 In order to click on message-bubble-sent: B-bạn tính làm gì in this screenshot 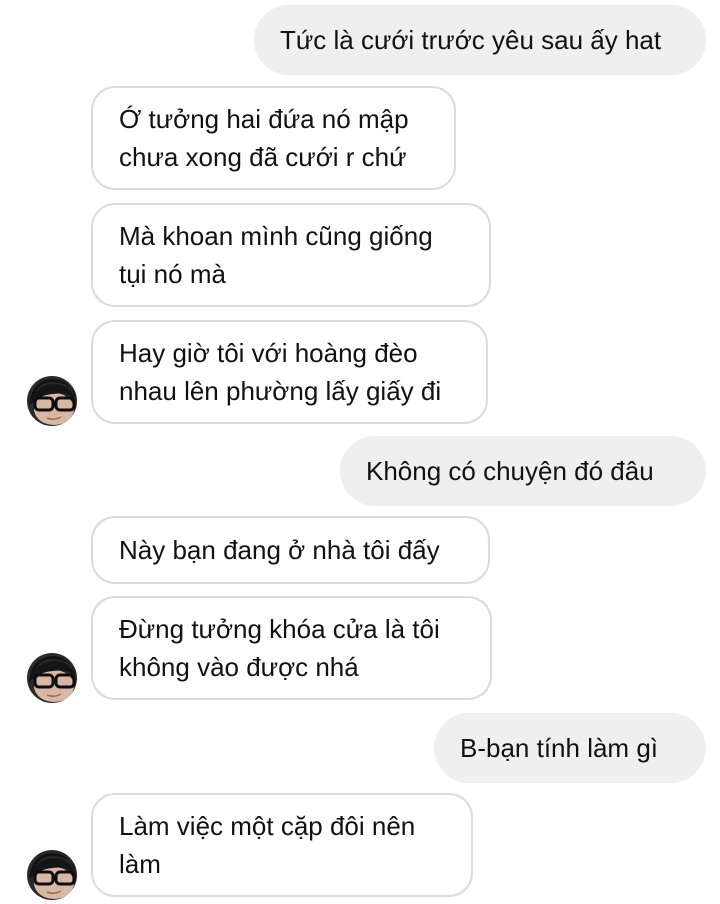, I will do `click(570, 748)`.